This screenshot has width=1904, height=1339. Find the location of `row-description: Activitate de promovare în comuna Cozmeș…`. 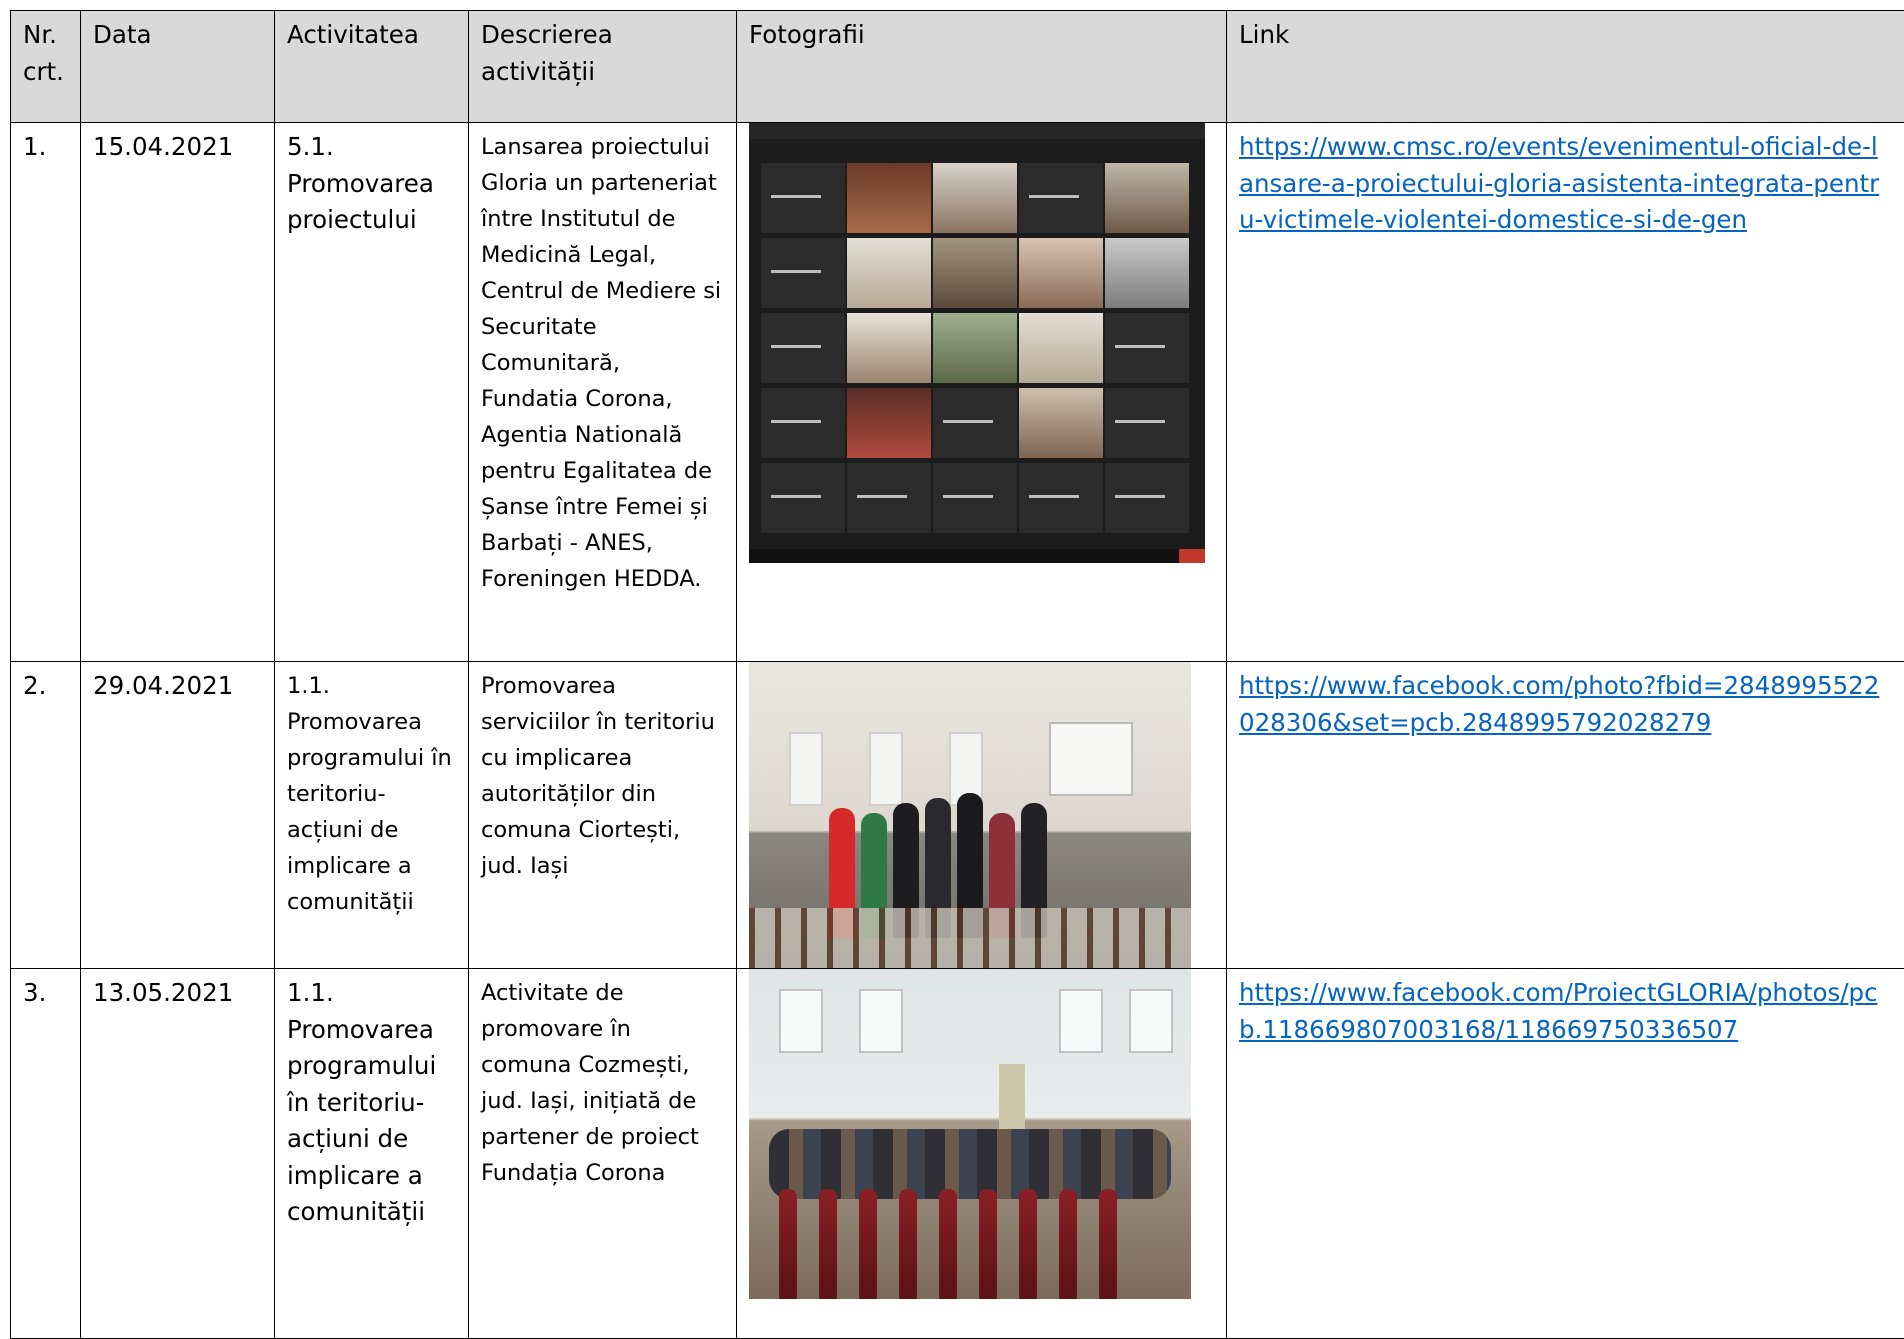

row-description: Activitate de promovare în comuna Cozmeș… is located at coordinates (603, 1154).